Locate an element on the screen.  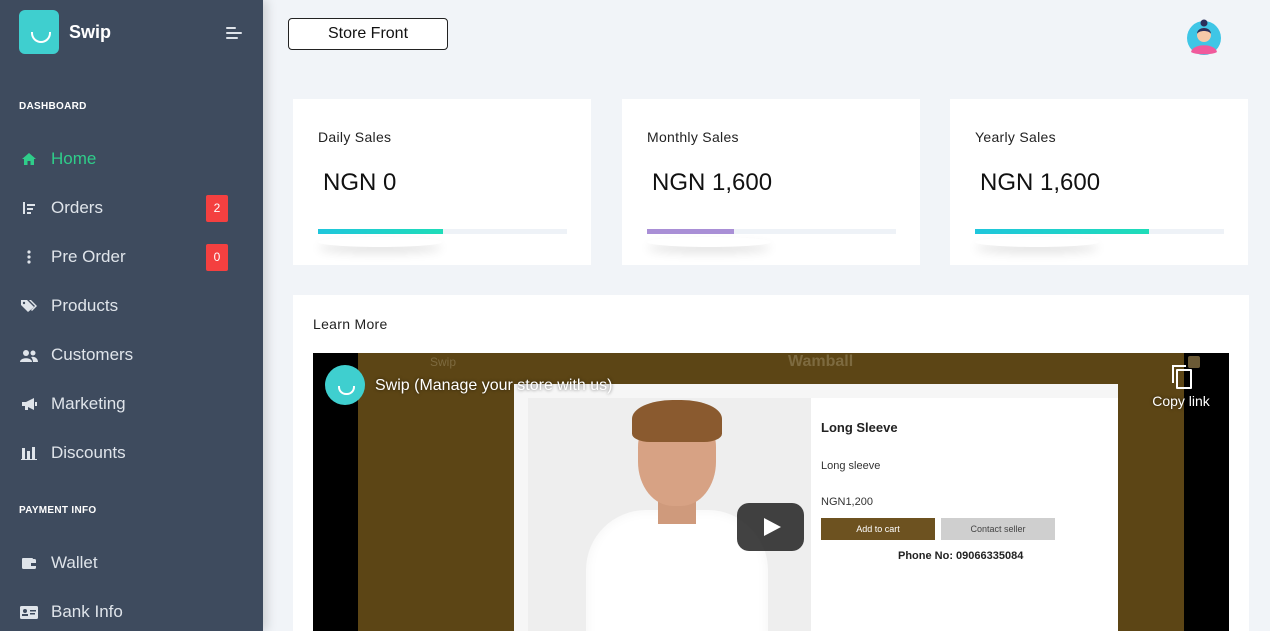
video-contact-seller: Contact seller is located at coordinates (998, 529).